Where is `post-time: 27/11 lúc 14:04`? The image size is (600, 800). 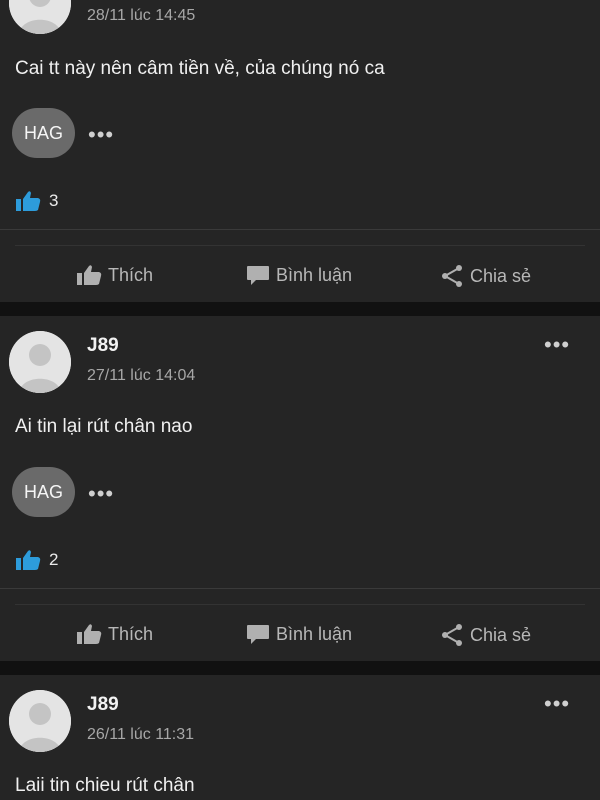
post-time: 27/11 lúc 14:04 is located at coordinates (141, 375).